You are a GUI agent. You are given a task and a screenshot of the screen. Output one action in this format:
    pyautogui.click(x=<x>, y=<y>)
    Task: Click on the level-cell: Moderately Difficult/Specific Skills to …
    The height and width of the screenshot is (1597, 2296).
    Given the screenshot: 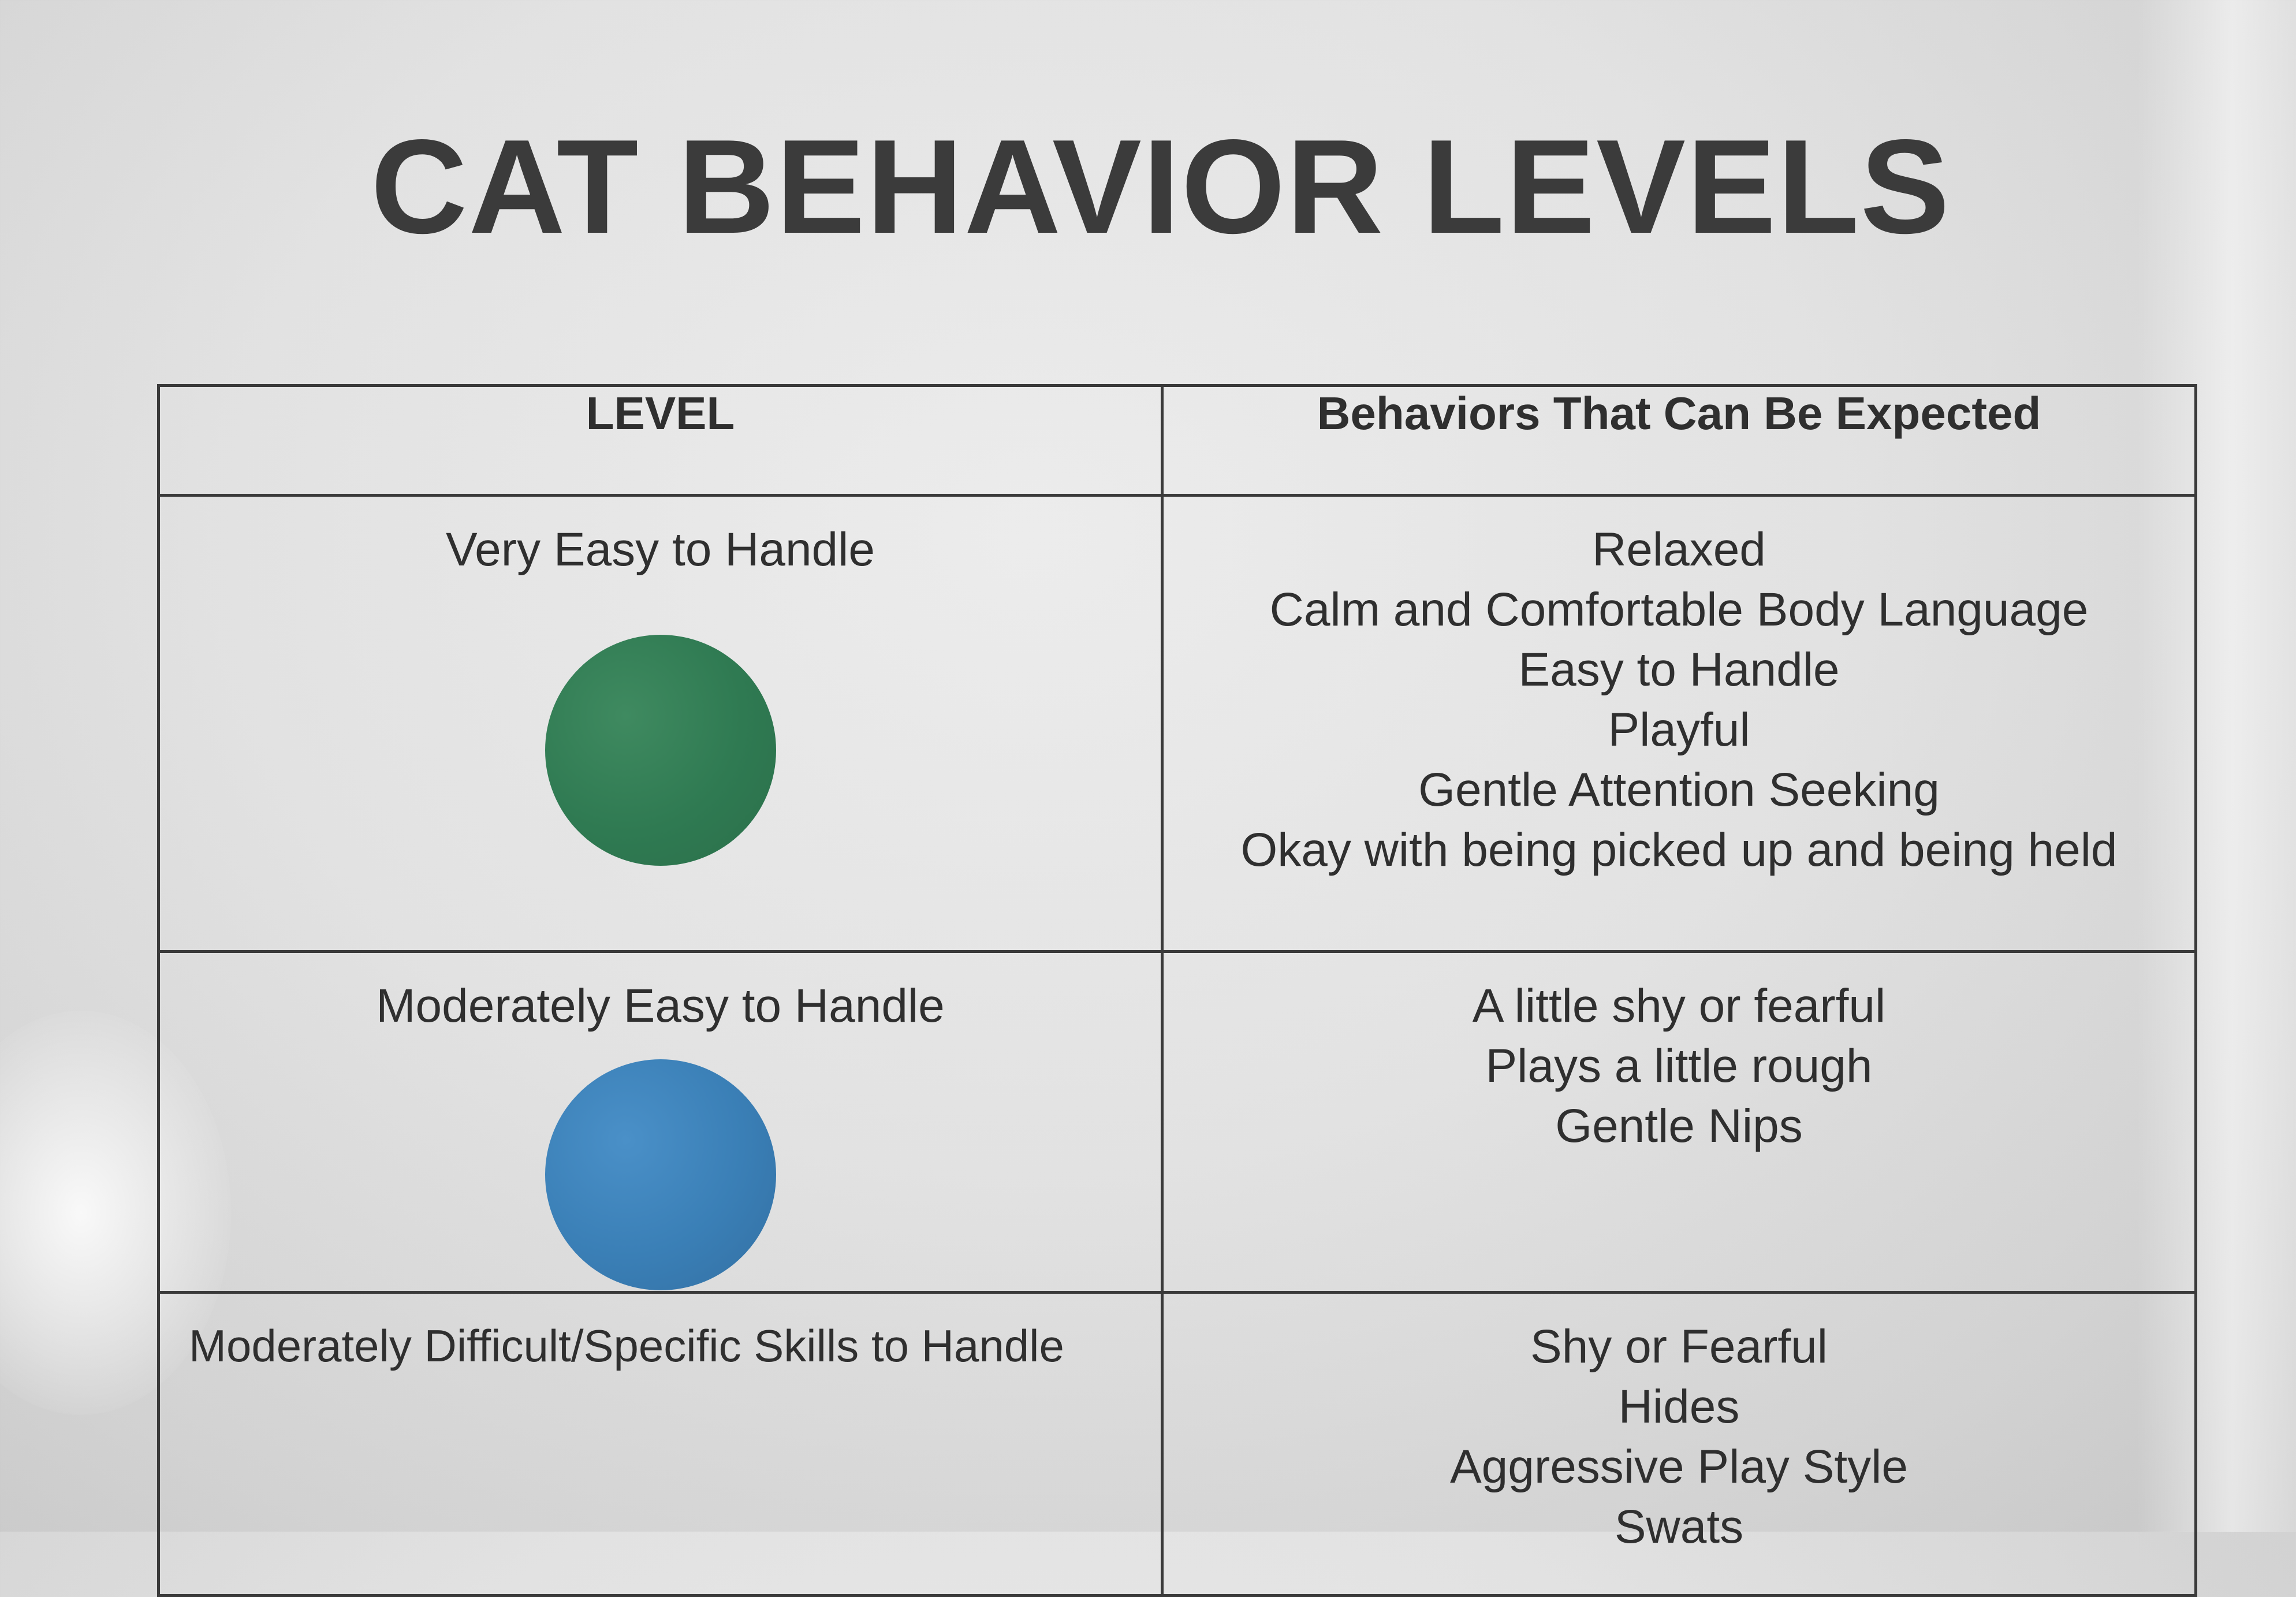 What is the action you would take?
    pyautogui.click(x=660, y=1444)
    